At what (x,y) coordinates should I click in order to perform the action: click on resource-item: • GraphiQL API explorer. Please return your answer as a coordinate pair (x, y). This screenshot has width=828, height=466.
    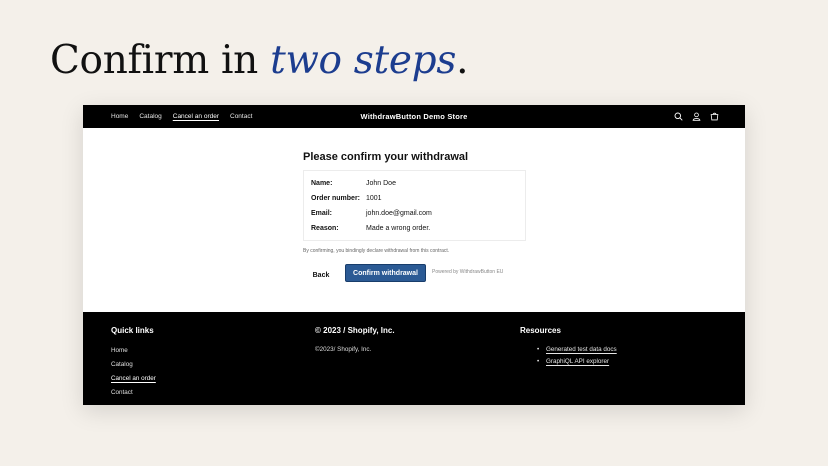
    Looking at the image, I should click on (573, 361).